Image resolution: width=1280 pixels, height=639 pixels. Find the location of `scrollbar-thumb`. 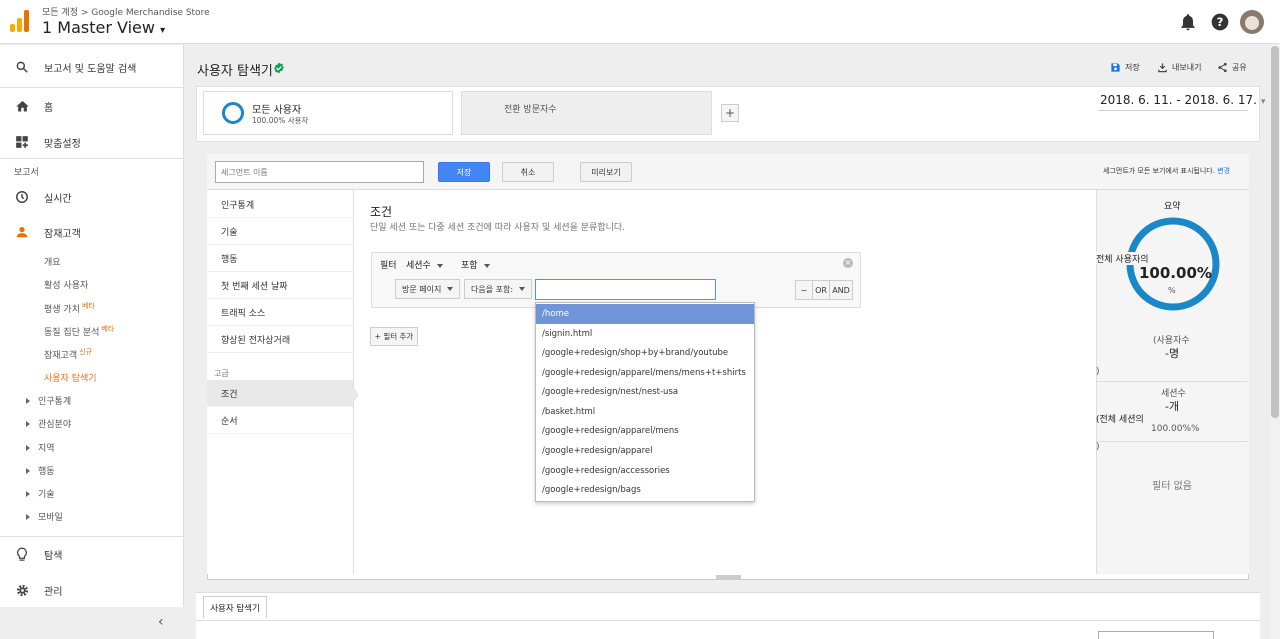

scrollbar-thumb is located at coordinates (1275, 232).